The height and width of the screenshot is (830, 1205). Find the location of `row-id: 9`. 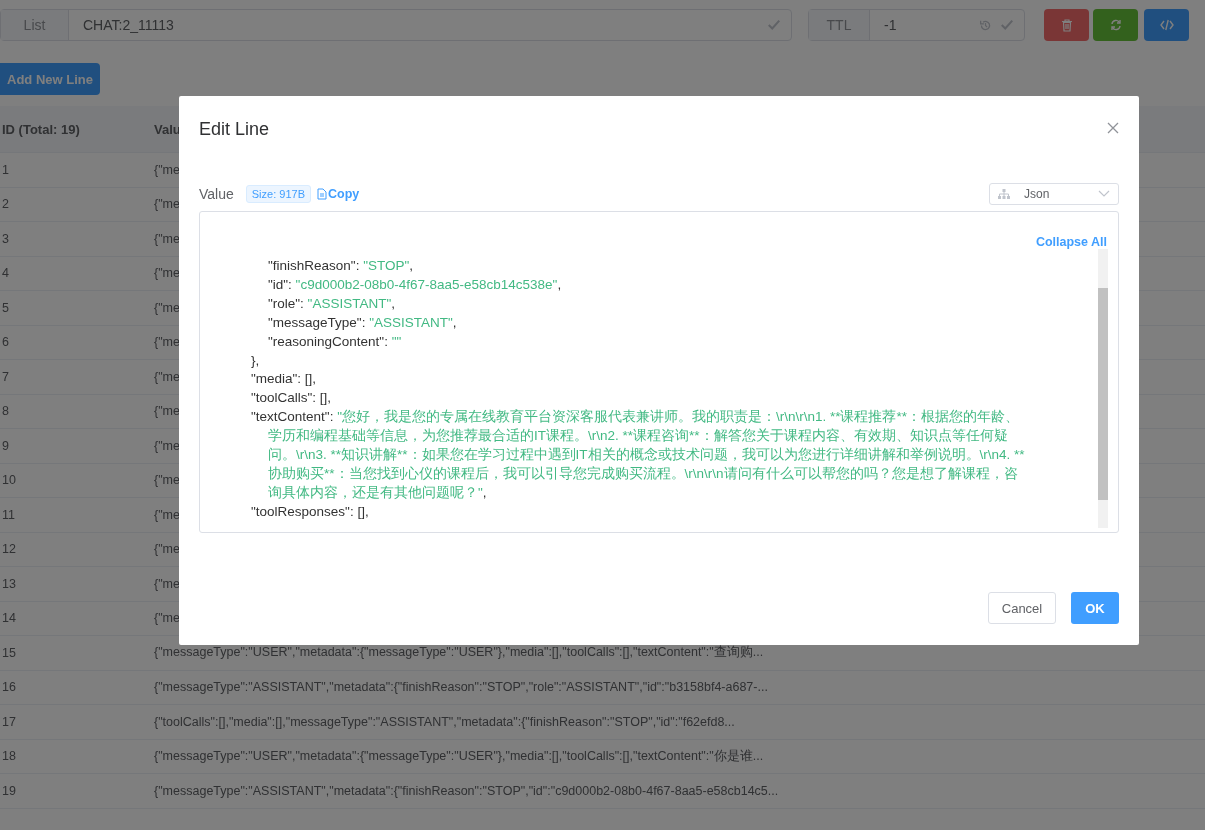

row-id: 9 is located at coordinates (5, 445).